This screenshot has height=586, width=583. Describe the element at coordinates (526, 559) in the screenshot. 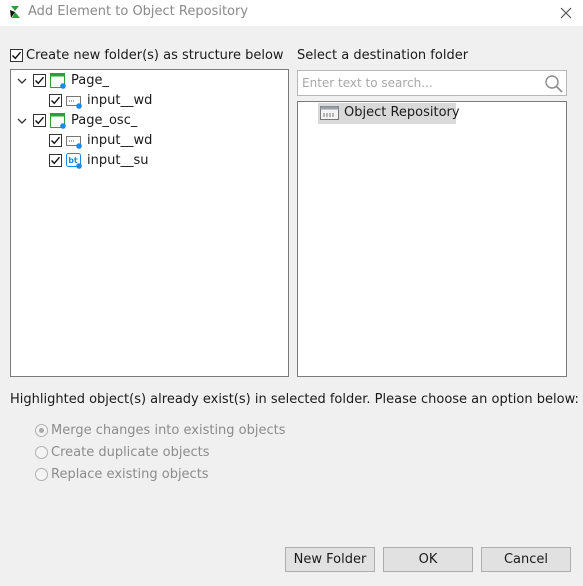

I see `cancel-button: Cancel` at that location.